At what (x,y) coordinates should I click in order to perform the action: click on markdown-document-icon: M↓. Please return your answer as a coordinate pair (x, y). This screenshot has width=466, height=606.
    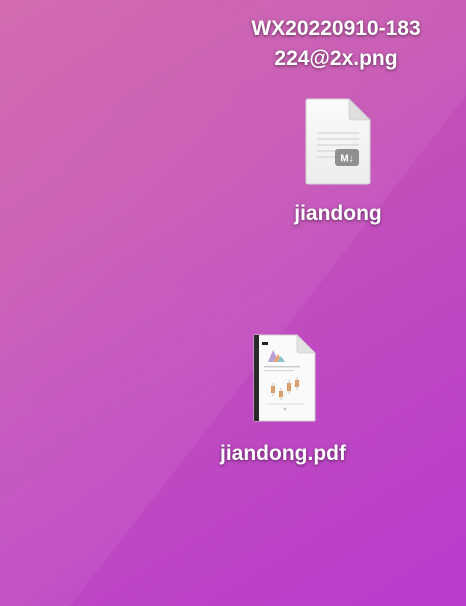
    Looking at the image, I should click on (338, 141).